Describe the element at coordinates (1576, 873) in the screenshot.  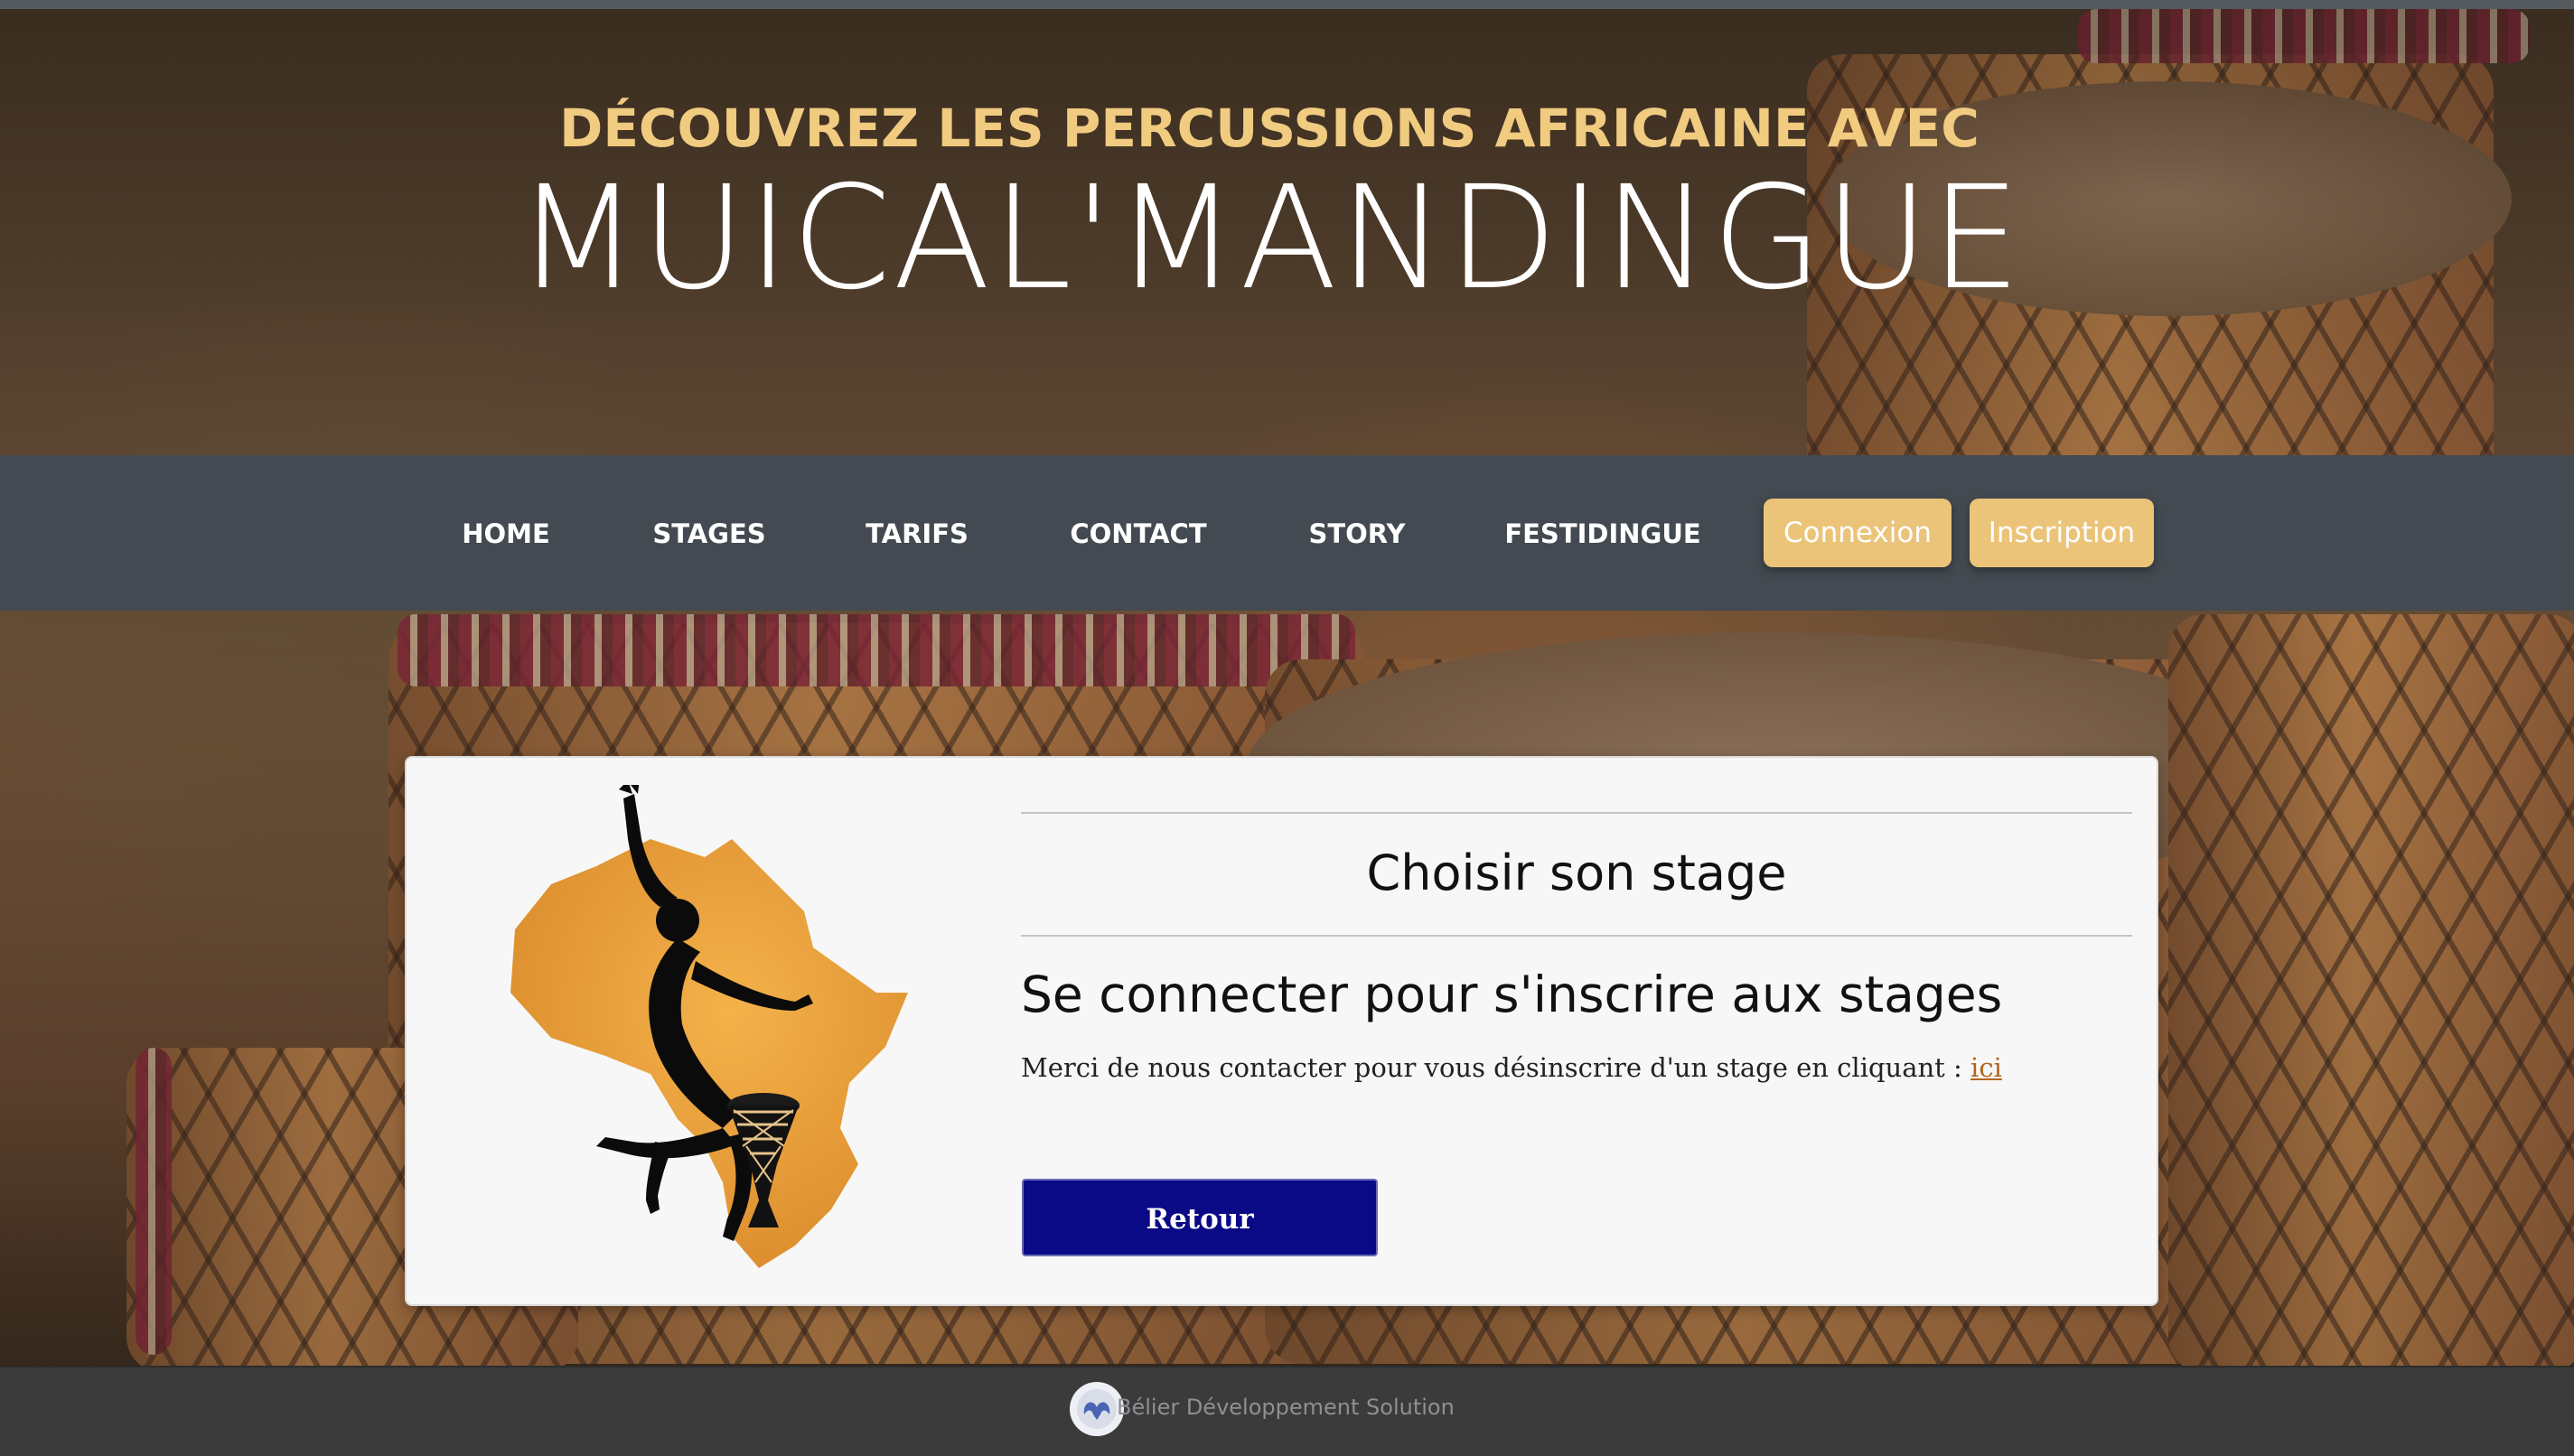
I see `page-title: Choisir son stage` at that location.